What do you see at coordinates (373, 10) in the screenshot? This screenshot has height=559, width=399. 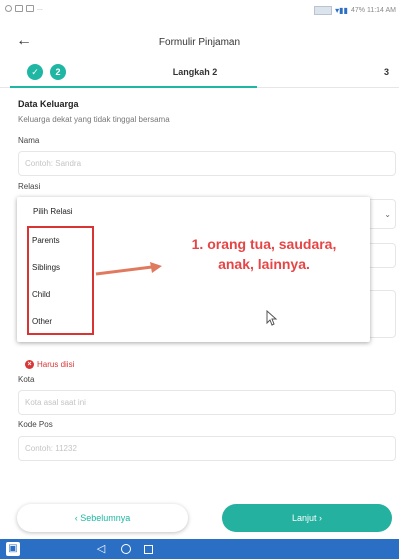 I see `status-time: 47% 11:14 AM` at bounding box center [373, 10].